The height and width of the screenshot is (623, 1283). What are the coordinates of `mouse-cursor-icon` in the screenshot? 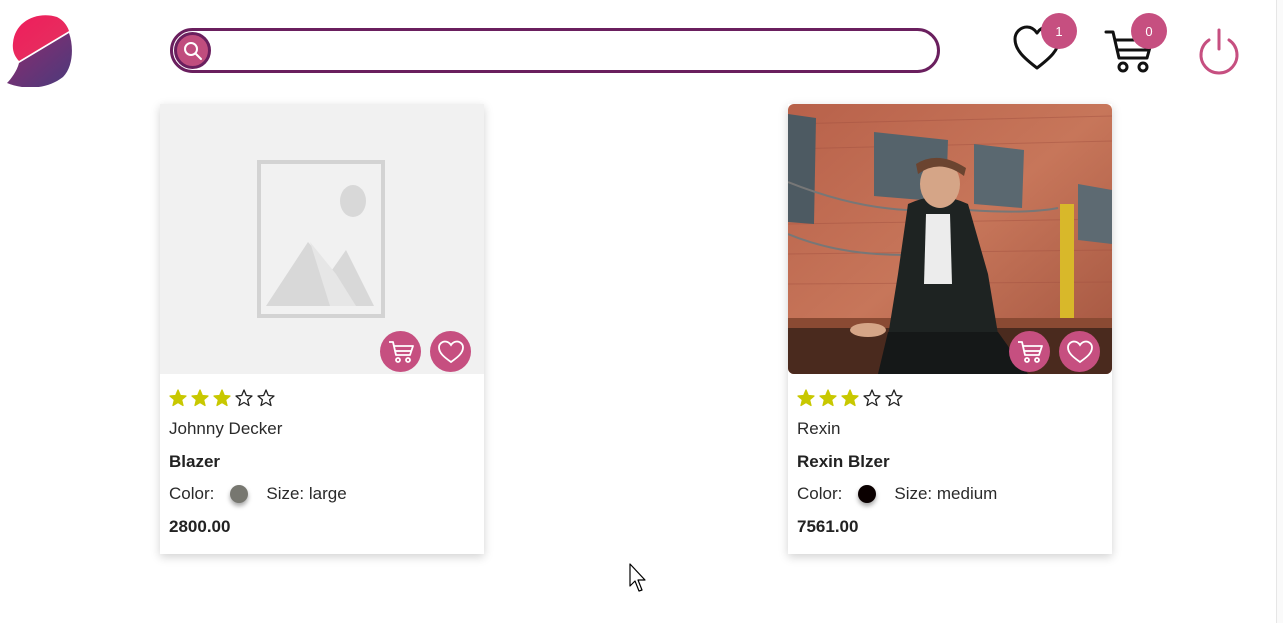 It's located at (637, 577).